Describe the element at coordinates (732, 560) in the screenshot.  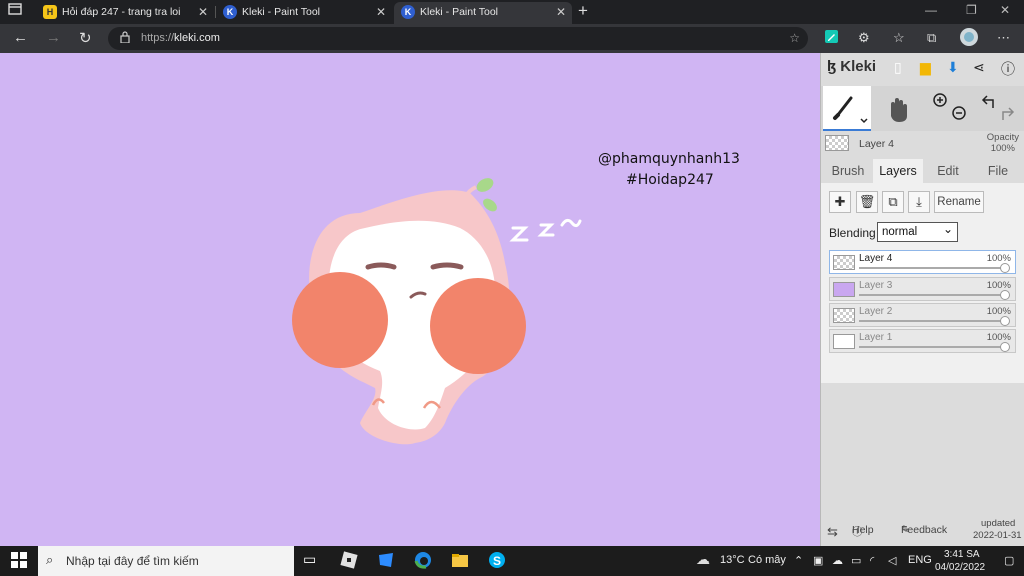
I see `weather-temp: 13°C` at that location.